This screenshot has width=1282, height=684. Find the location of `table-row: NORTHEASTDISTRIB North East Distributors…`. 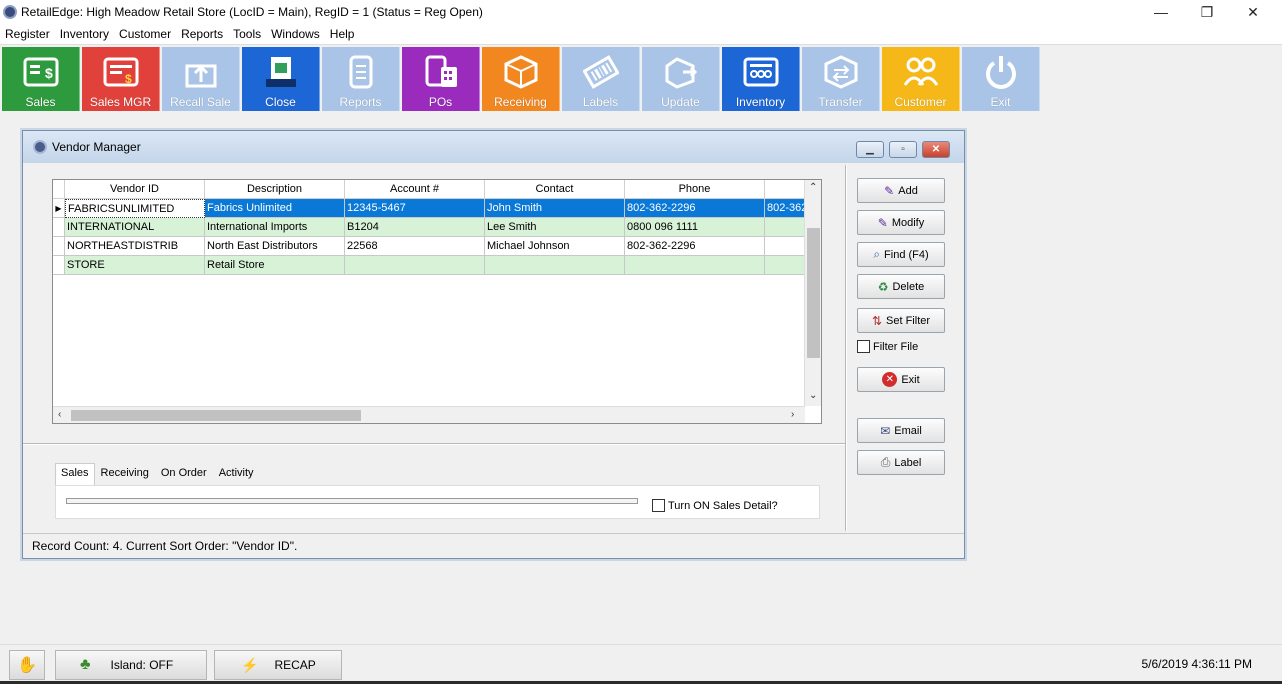

table-row: NORTHEASTDISTRIB North East Distributors… is located at coordinates (429, 246).